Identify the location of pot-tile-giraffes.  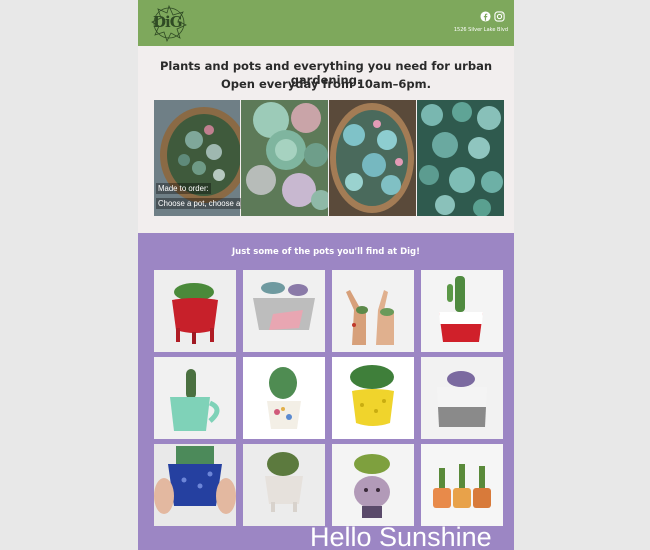
(373, 311).